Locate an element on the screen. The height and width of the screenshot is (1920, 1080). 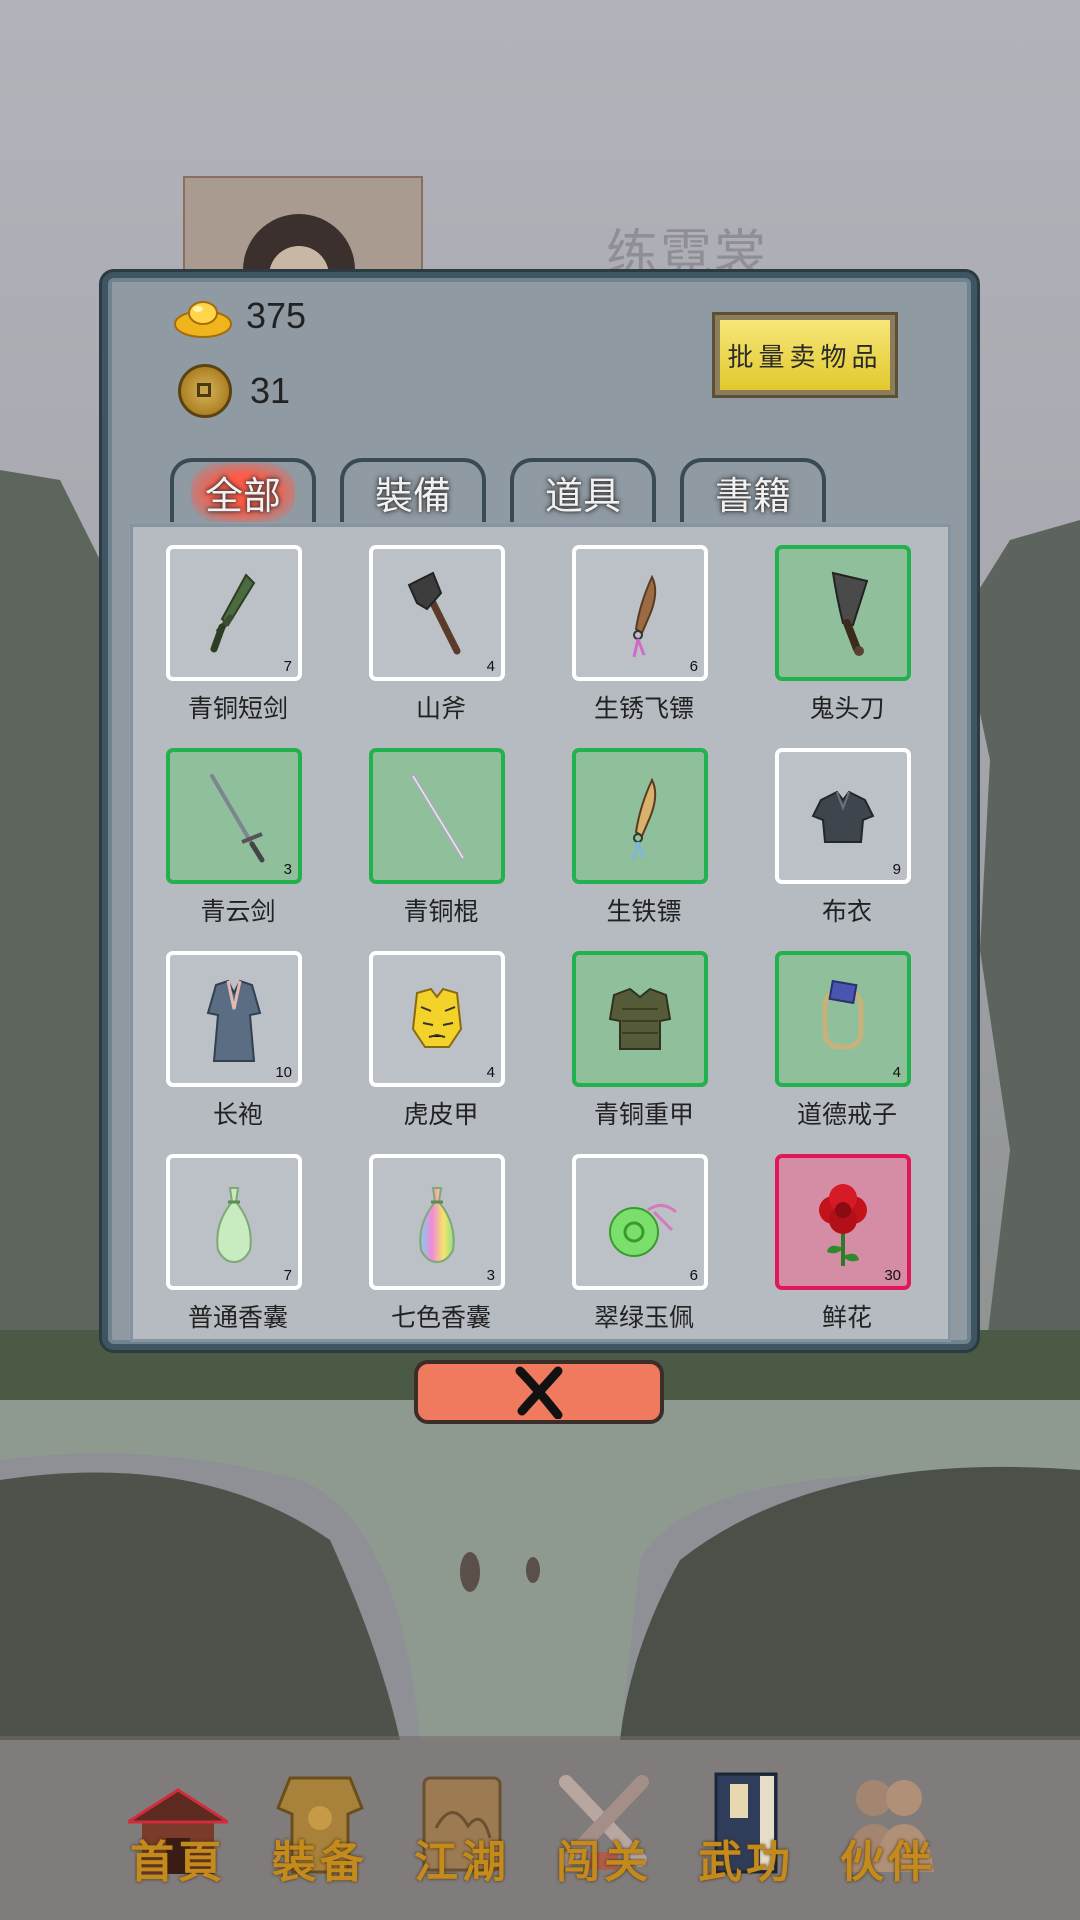
bottom-navigation: 首頁 裝备 江湖 闯关 武功 伙伴 is located at coordinates (540, 1828).